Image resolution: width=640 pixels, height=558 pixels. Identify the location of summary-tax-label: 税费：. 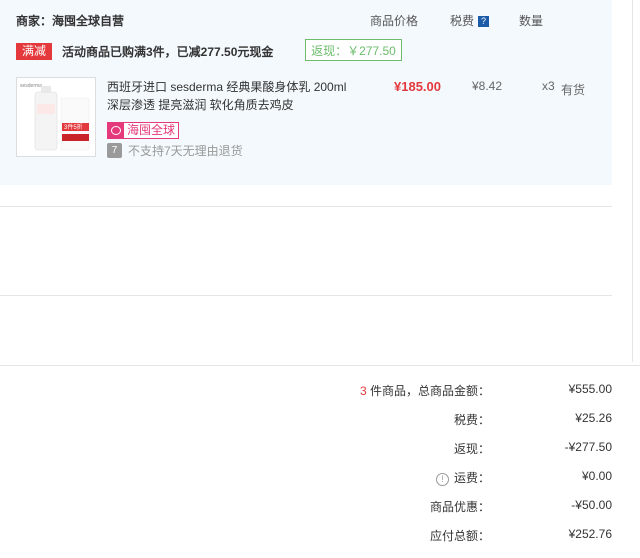
(471, 420).